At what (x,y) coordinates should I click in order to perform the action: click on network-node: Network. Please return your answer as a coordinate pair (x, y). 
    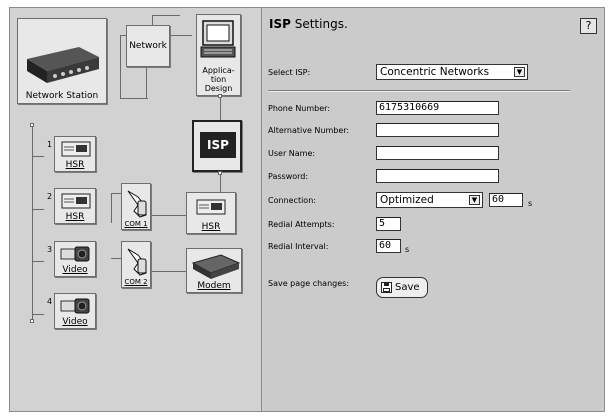
    Looking at the image, I should click on (148, 46).